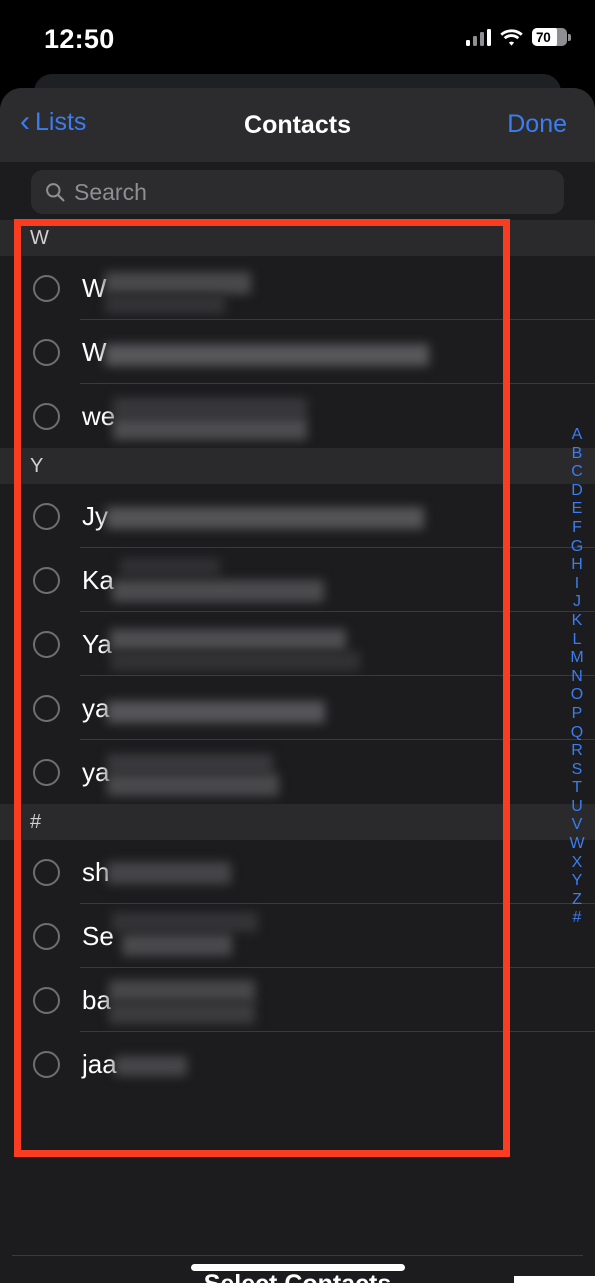 This screenshot has width=595, height=1283. I want to click on contact-name: Ka, so click(203, 580).